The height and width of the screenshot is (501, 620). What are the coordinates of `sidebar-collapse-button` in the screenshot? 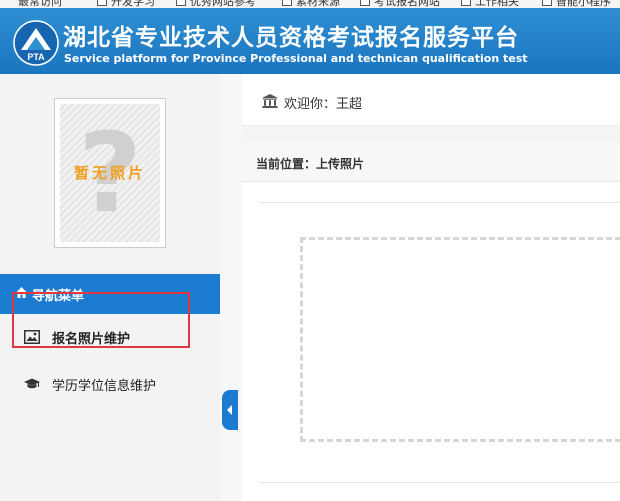 It's located at (230, 410).